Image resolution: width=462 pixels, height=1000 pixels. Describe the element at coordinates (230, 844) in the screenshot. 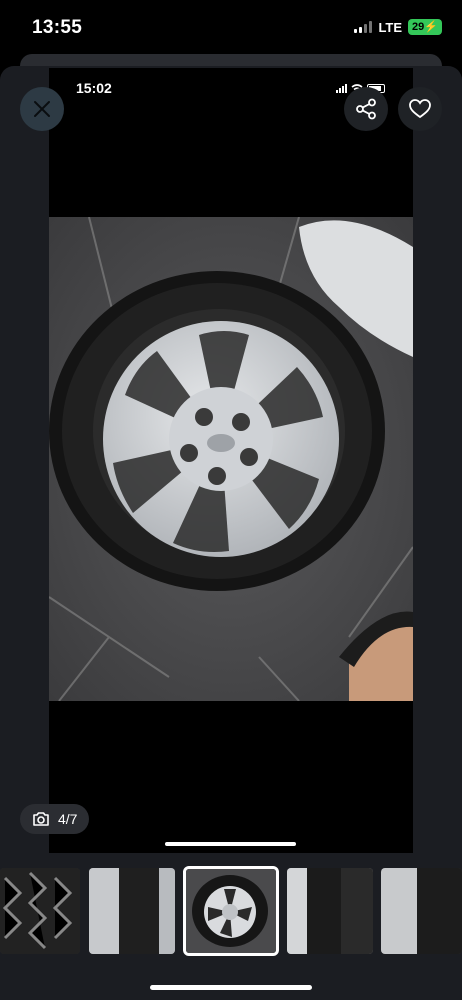

I see `sheet-grabber` at that location.